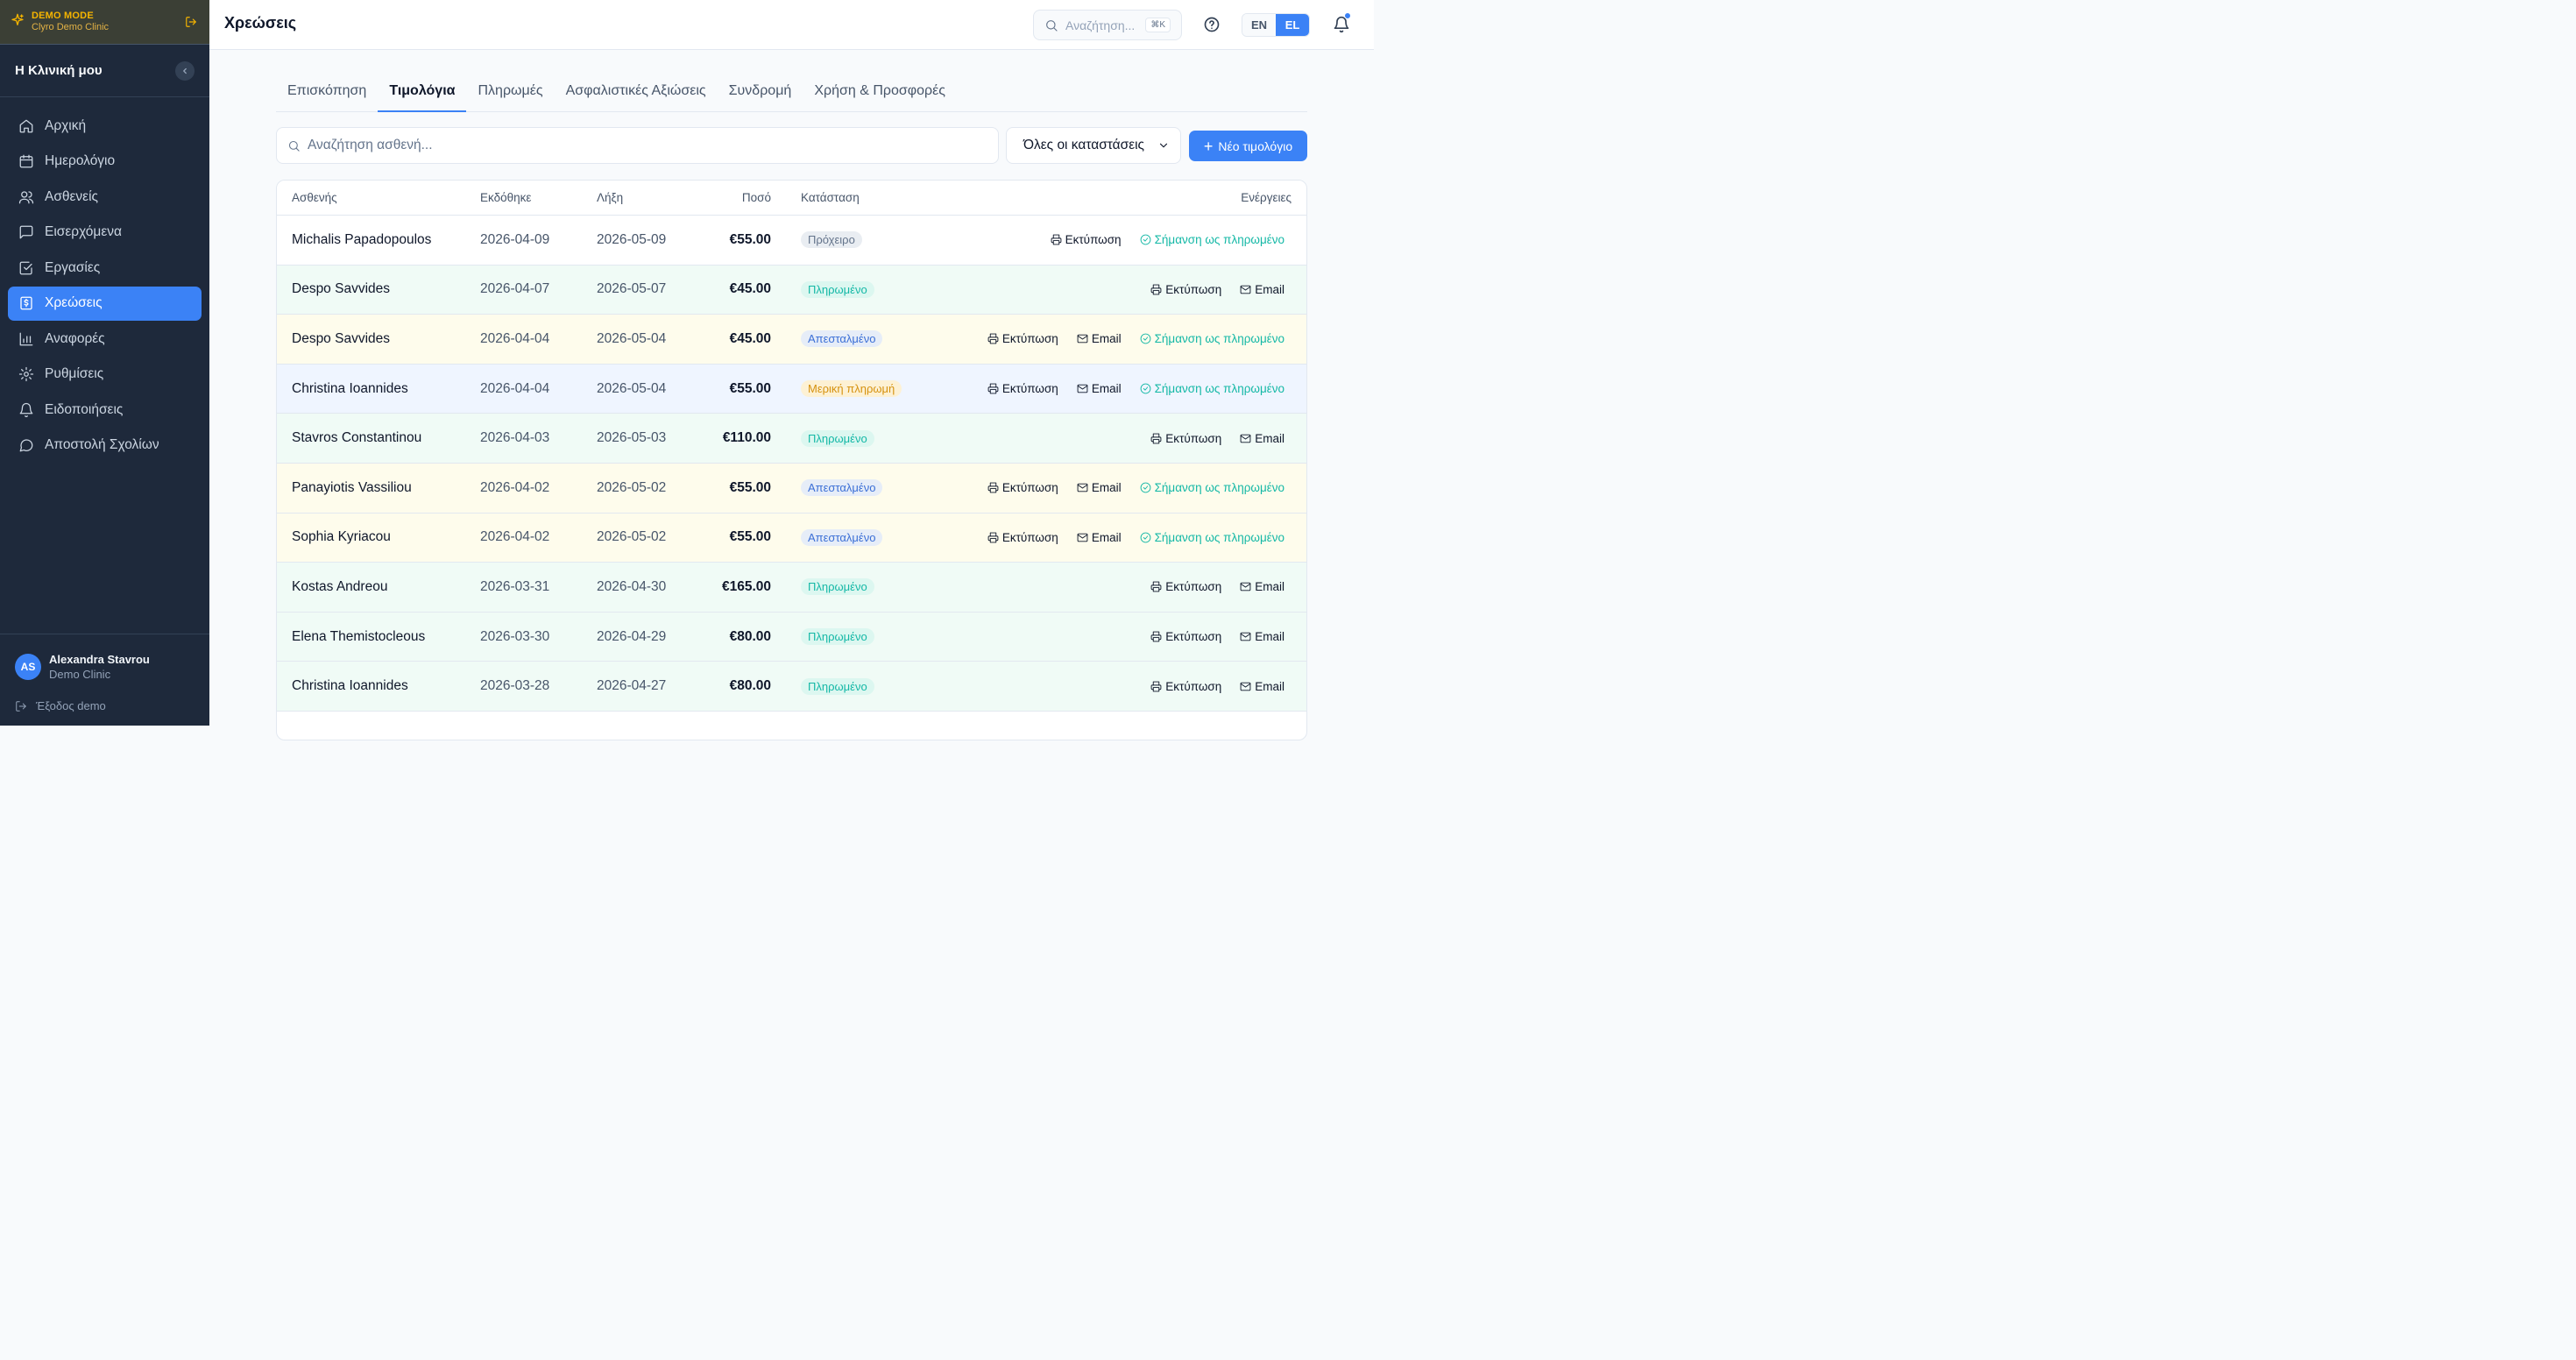 The height and width of the screenshot is (1360, 2576). Describe the element at coordinates (72, 196) in the screenshot. I see `sidebar-item-label: Ασθενείς` at that location.